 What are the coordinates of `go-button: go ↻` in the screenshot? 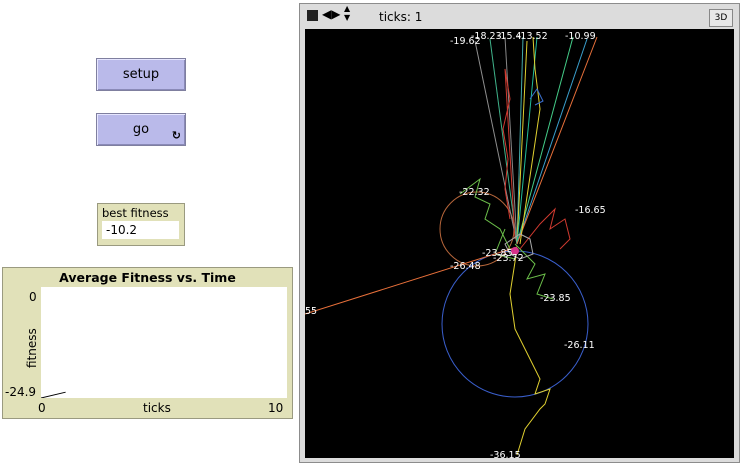 It's located at (141, 129).